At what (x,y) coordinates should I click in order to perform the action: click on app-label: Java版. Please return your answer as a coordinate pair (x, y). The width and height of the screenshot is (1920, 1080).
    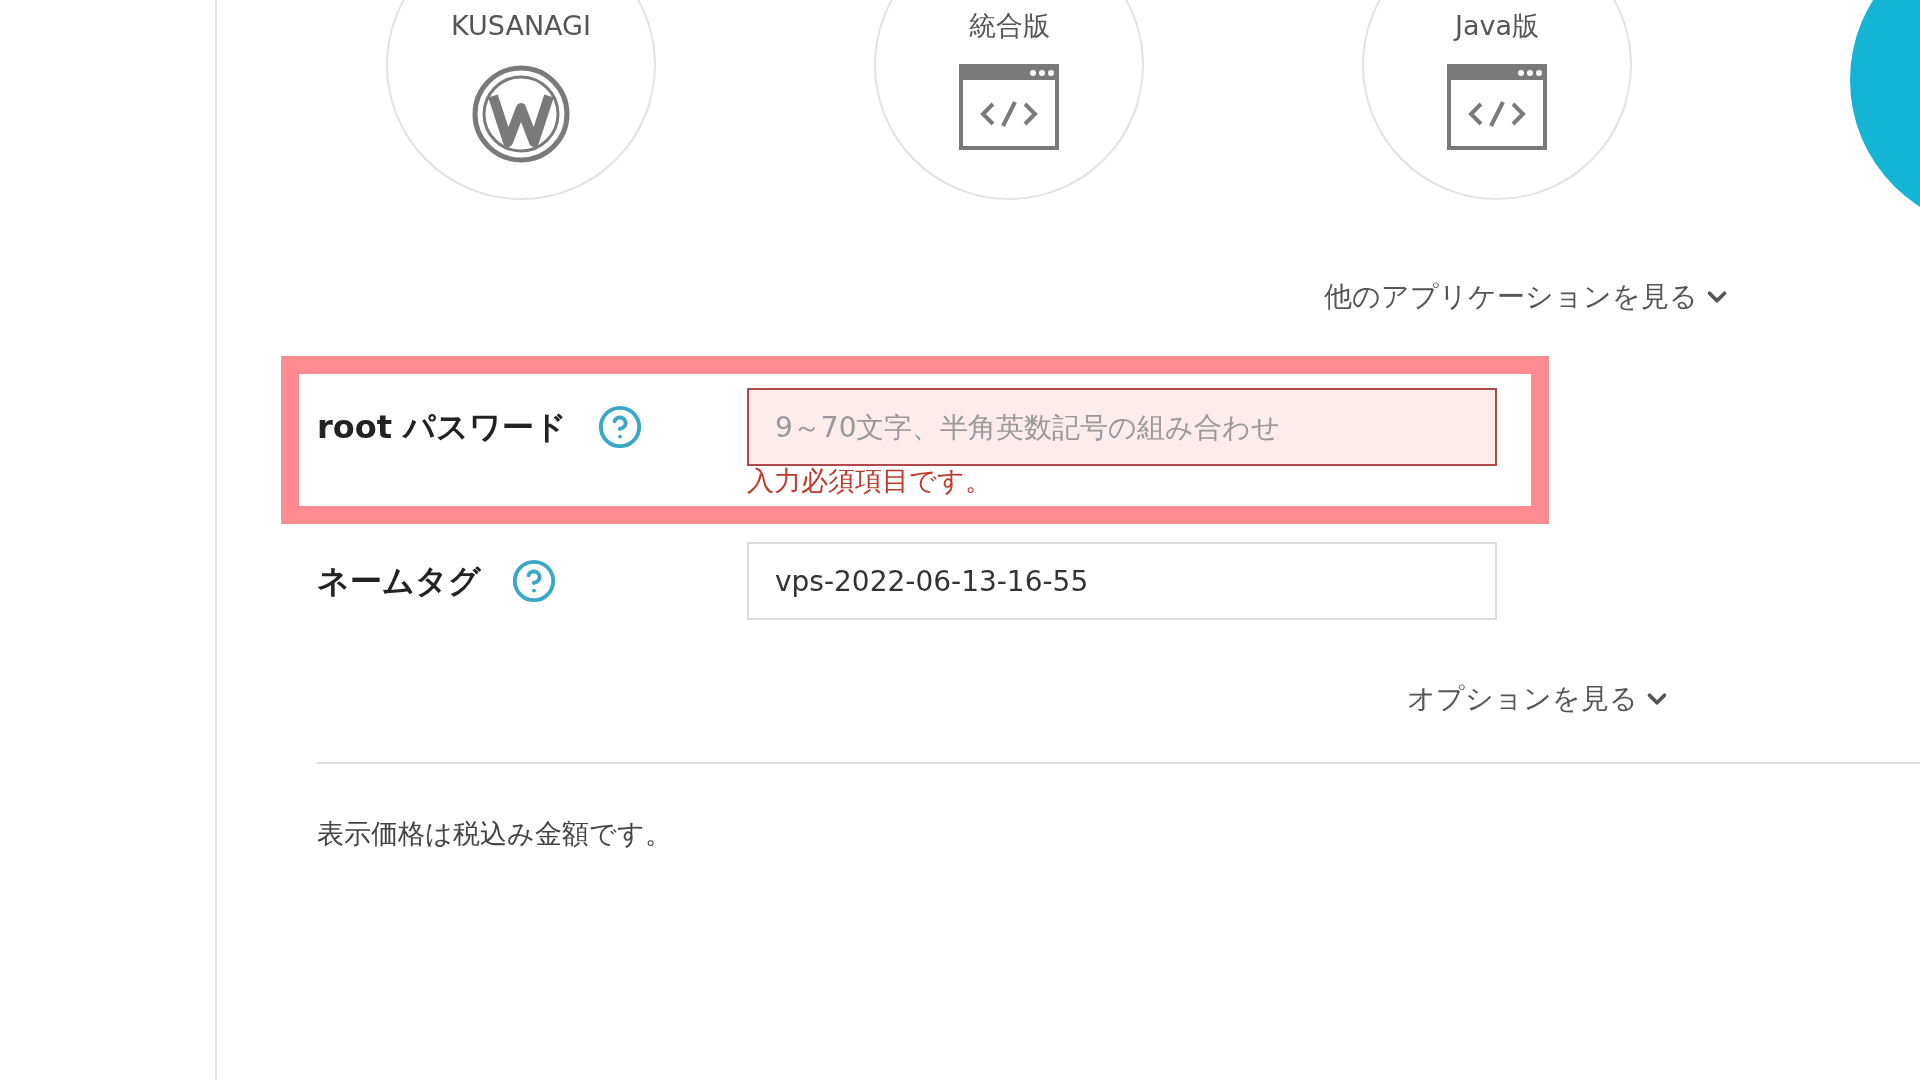
    Looking at the image, I should click on (1496, 26).